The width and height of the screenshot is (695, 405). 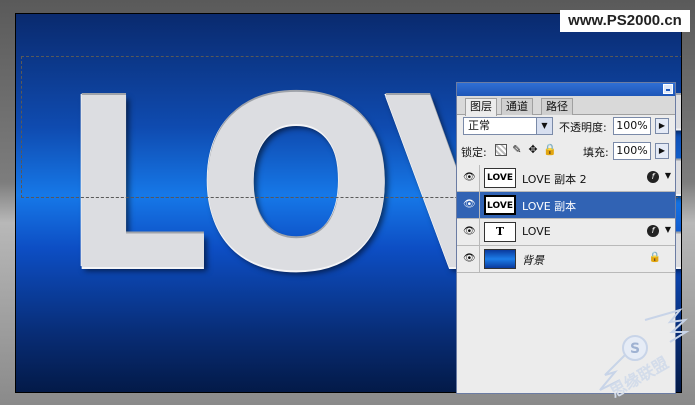 I want to click on fill-slider-arrow-icon: ▶, so click(x=662, y=151).